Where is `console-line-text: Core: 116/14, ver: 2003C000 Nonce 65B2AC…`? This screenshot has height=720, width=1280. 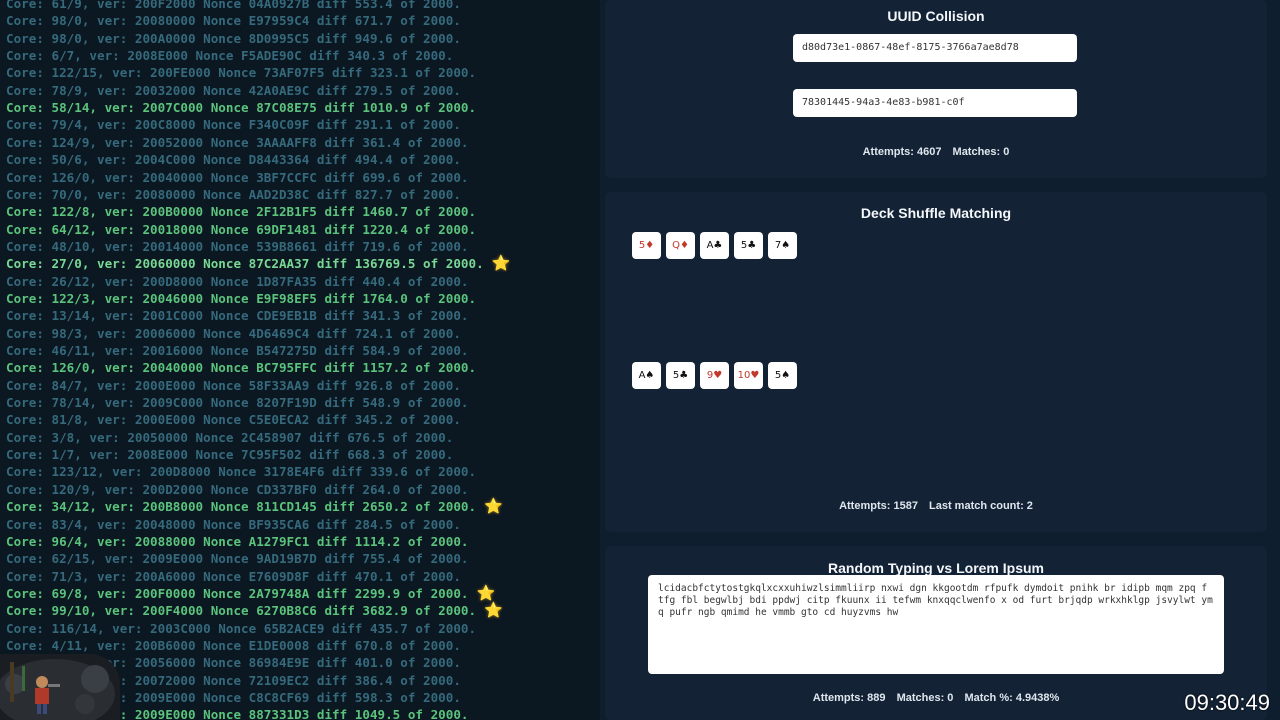
console-line-text: Core: 116/14, ver: 2003C000 Nonce 65B2AC… is located at coordinates (241, 628).